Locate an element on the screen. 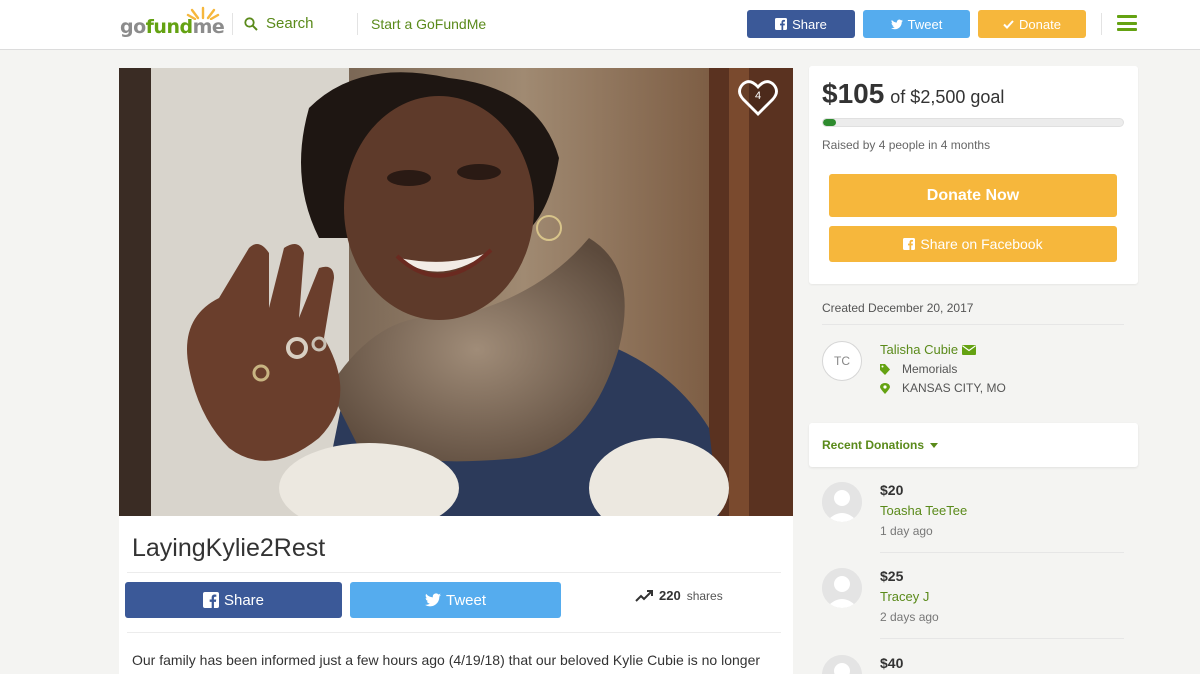 Image resolution: width=1200 pixels, height=674 pixels. donation-item: $20 Toasha TeeTee 1 day ago is located at coordinates (973, 522).